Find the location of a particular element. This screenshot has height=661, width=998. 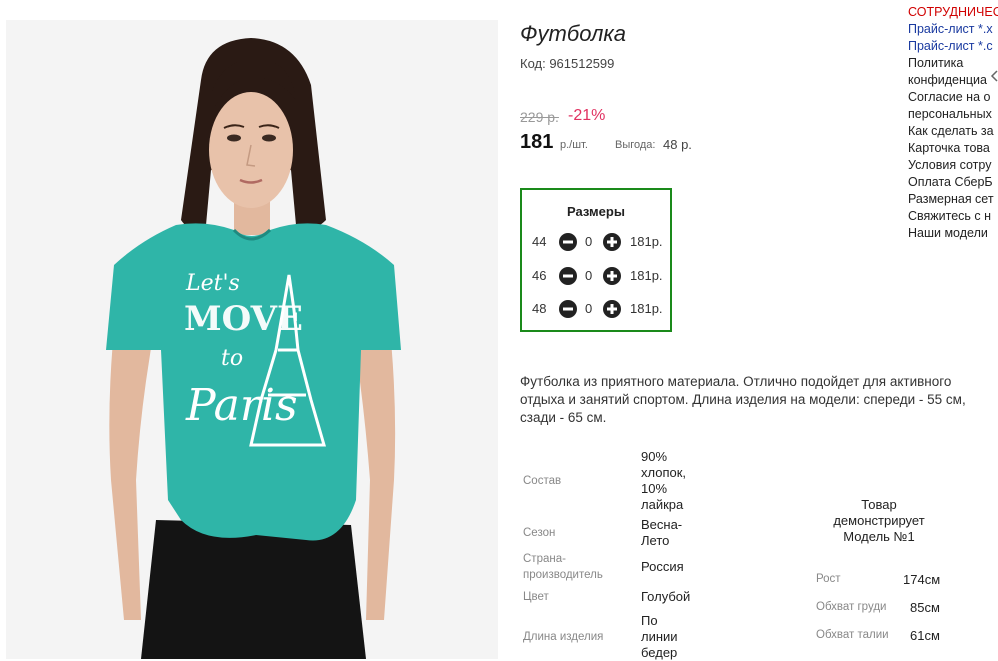

savings-label: Выгода: is located at coordinates (635, 145).